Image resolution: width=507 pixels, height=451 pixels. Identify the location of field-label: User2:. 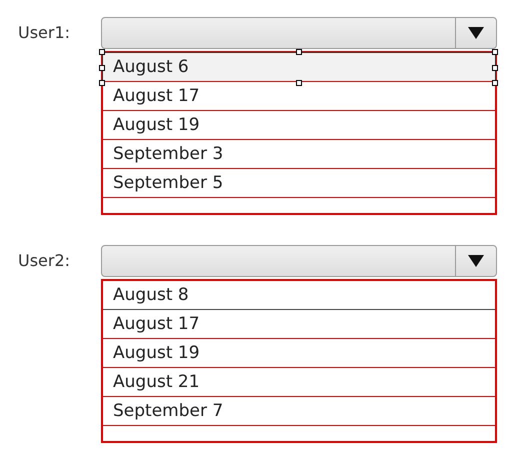
(44, 260).